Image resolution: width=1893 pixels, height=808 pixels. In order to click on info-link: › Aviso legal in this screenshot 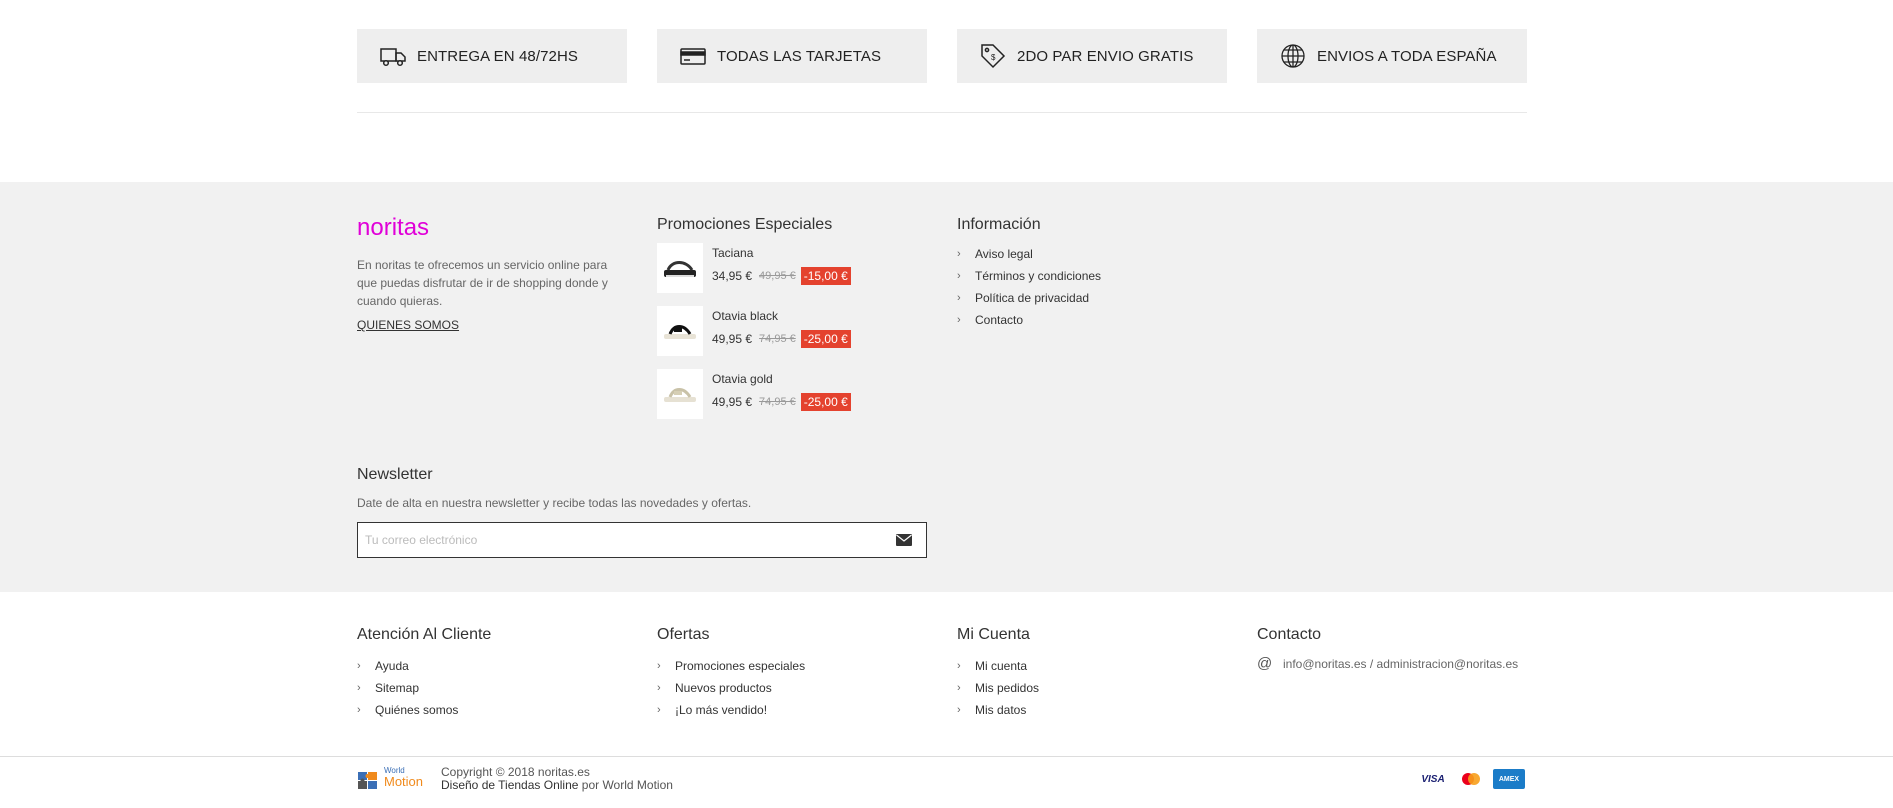, I will do `click(1092, 254)`.